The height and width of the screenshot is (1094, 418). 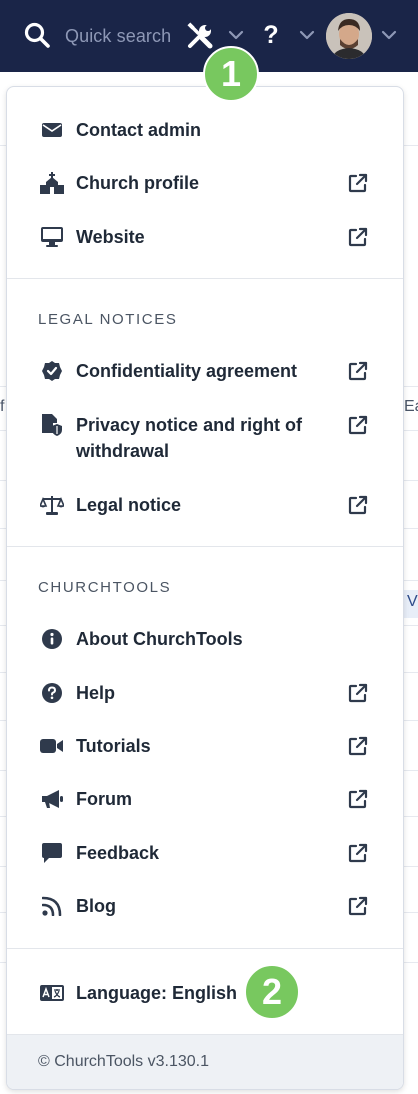 I want to click on menu-item-blog: Blog, so click(x=205, y=906).